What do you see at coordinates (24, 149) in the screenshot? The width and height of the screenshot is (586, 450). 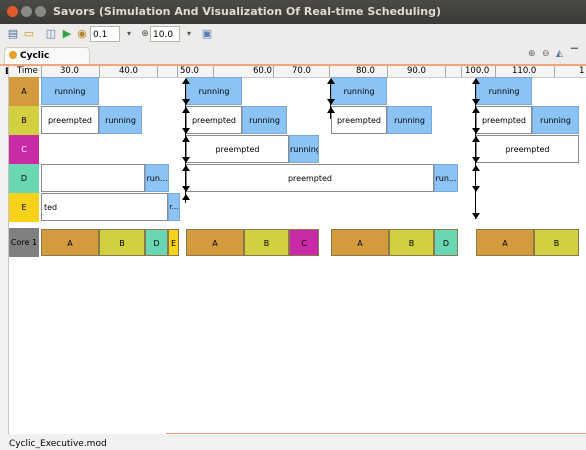 I see `task-label-c: C` at bounding box center [24, 149].